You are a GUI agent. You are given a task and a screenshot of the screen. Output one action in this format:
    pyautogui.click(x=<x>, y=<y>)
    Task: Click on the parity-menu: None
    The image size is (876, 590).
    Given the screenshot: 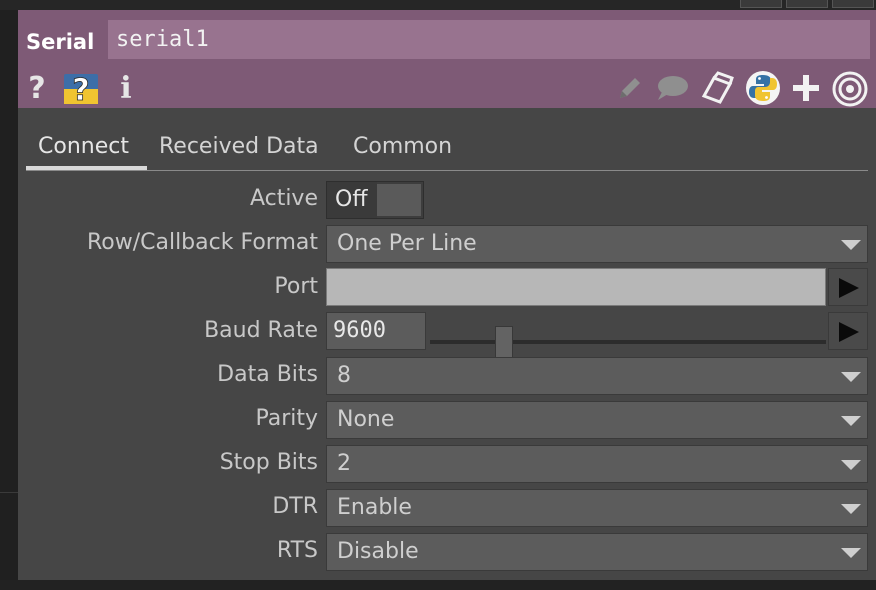 What is the action you would take?
    pyautogui.click(x=597, y=420)
    